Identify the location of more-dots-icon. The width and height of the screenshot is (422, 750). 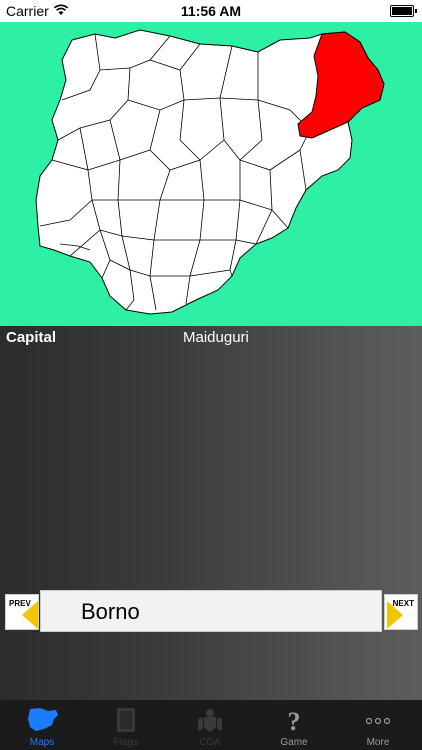
(378, 721).